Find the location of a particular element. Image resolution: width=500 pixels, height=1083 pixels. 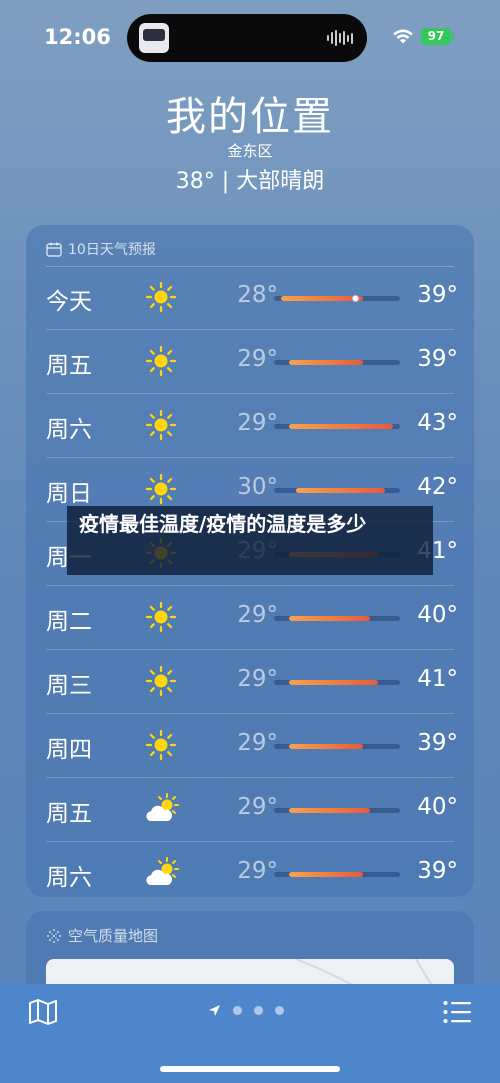

map-icon is located at coordinates (43, 1012).